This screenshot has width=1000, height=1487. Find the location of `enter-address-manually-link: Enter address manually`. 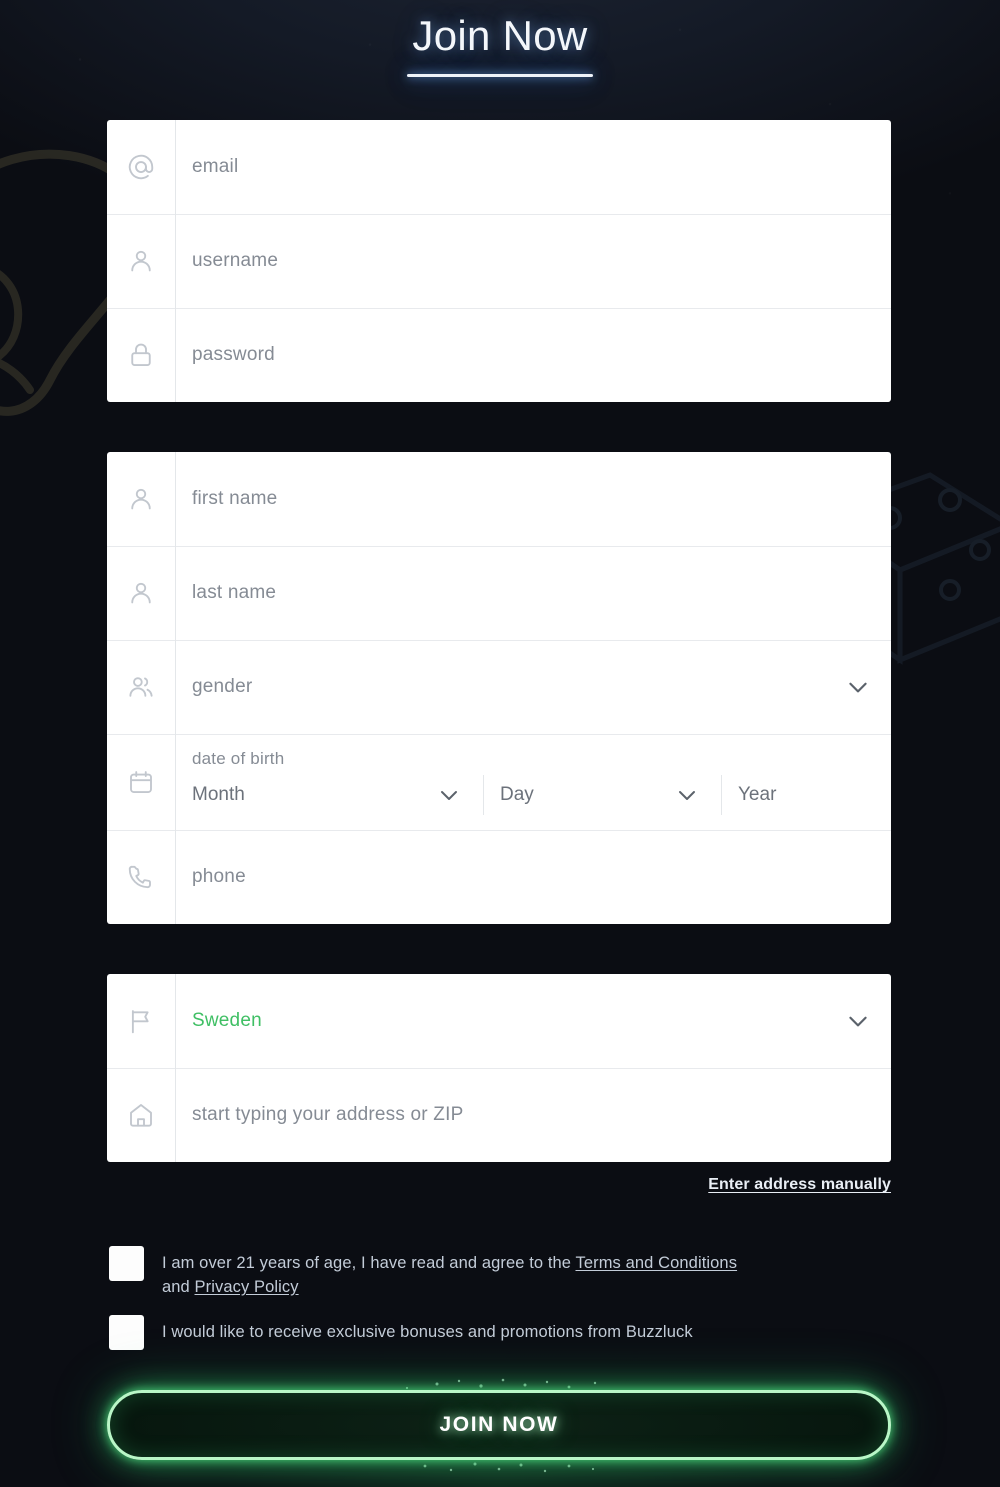

enter-address-manually-link: Enter address manually is located at coordinates (799, 1185).